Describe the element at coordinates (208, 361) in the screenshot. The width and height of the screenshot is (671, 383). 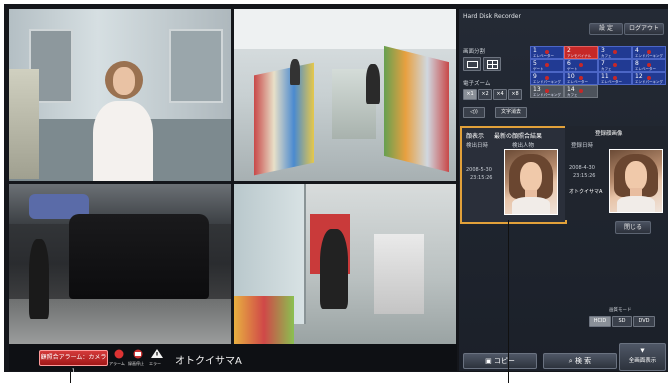
I see `recognized-person-name: オトクイサマA` at that location.